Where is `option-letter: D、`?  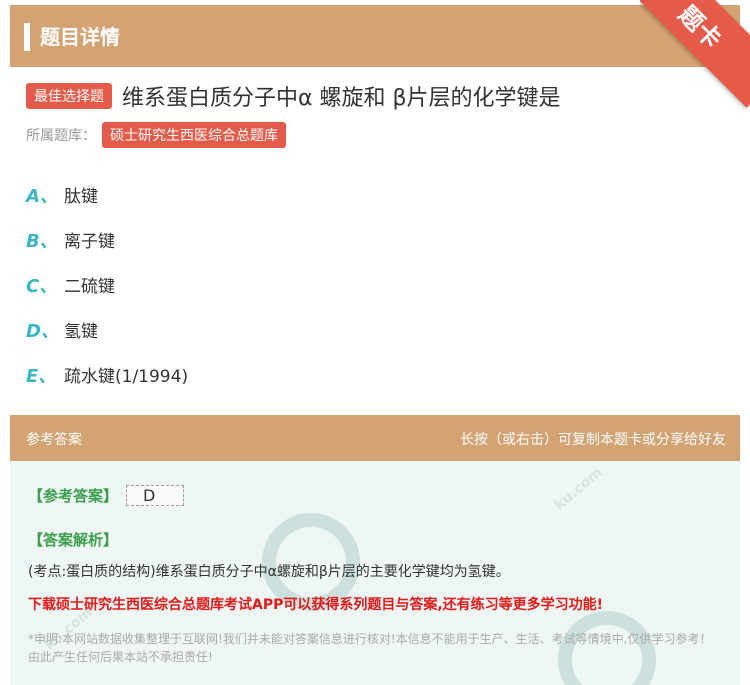 option-letter: D、 is located at coordinates (42, 331).